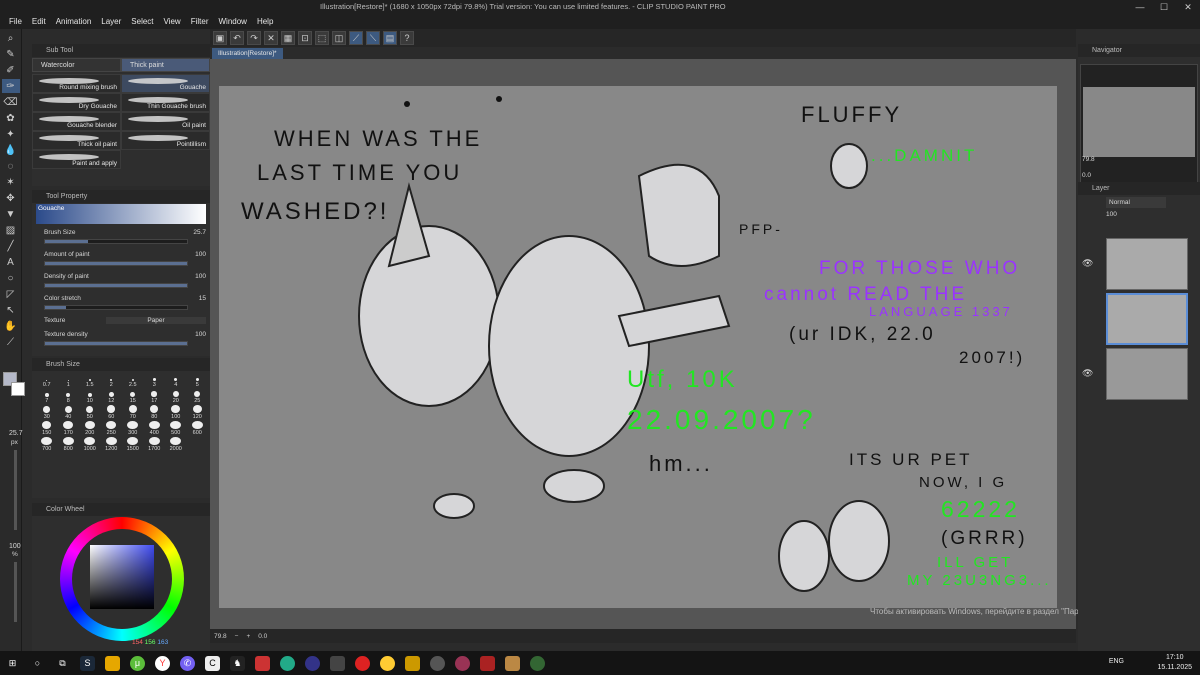  I want to click on brush-item: Pointillism, so click(165, 140).